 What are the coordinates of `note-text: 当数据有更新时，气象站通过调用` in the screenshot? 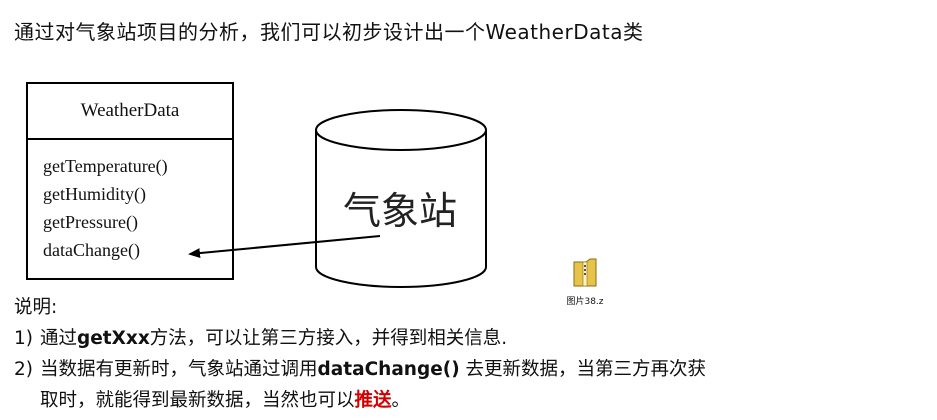 It's located at (179, 369).